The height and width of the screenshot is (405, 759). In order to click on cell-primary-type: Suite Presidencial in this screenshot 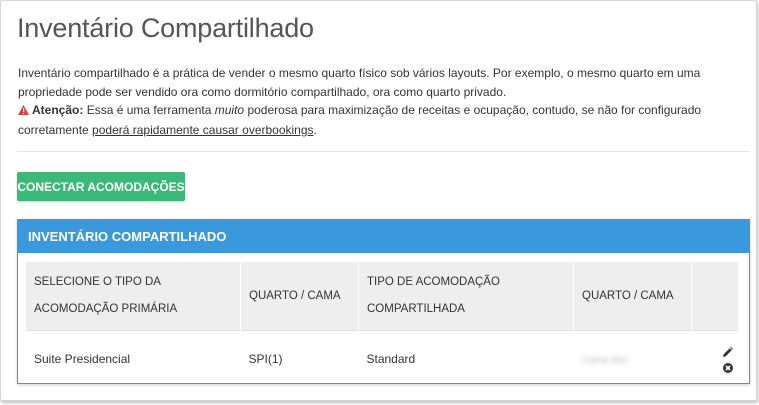, I will do `click(133, 358)`.